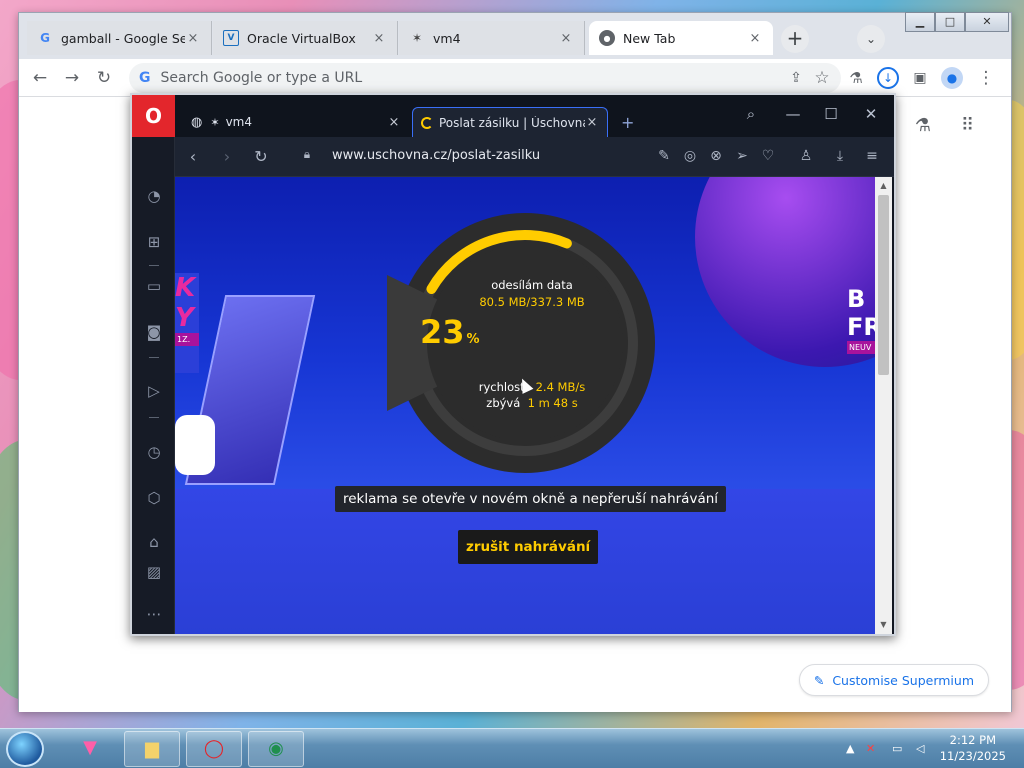 This screenshot has height=768, width=1024. What do you see at coordinates (231, 38) in the screenshot?
I see `virtualbox-icon: V` at bounding box center [231, 38].